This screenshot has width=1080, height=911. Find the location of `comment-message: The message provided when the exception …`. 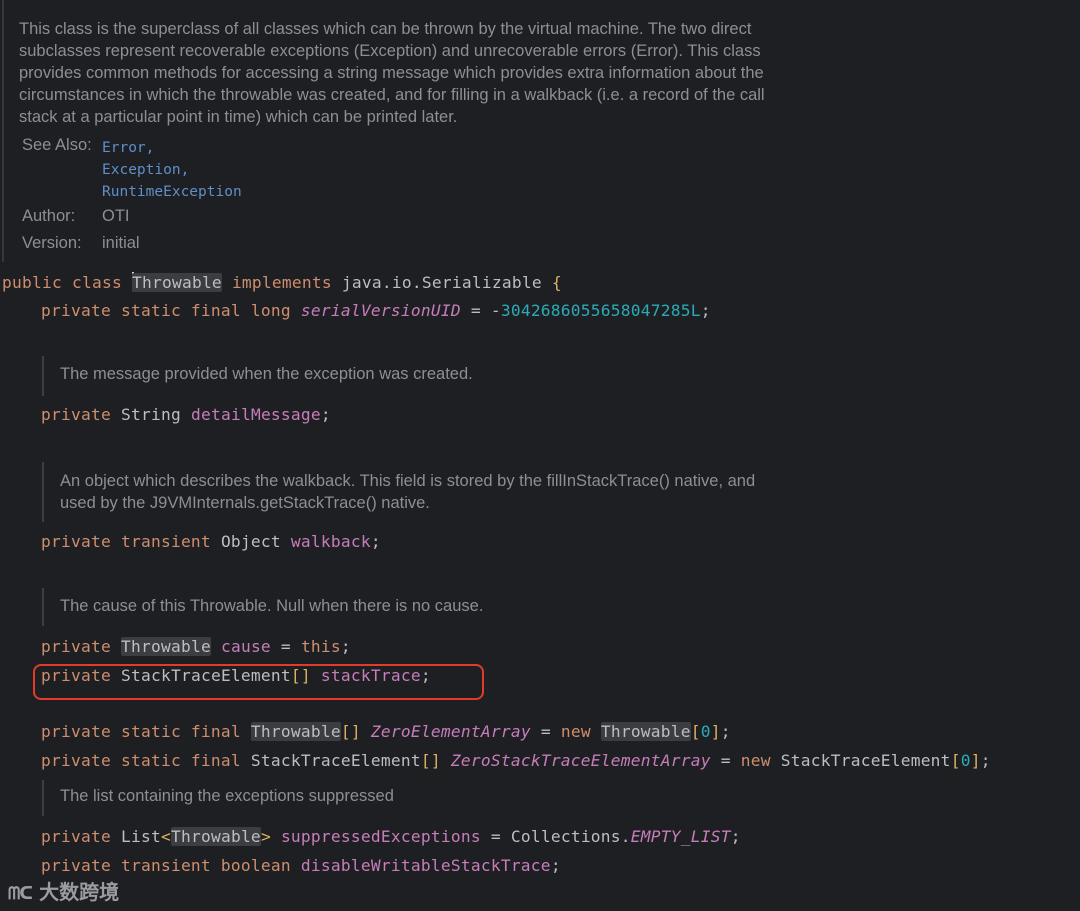

comment-message: The message provided when the exception … is located at coordinates (266, 374).